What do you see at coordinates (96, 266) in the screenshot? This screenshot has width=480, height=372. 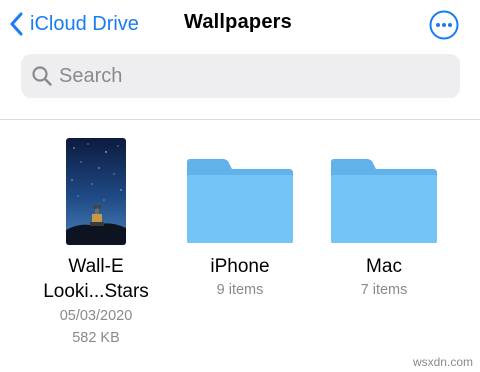 I see `file-name-line1: Wall-E` at bounding box center [96, 266].